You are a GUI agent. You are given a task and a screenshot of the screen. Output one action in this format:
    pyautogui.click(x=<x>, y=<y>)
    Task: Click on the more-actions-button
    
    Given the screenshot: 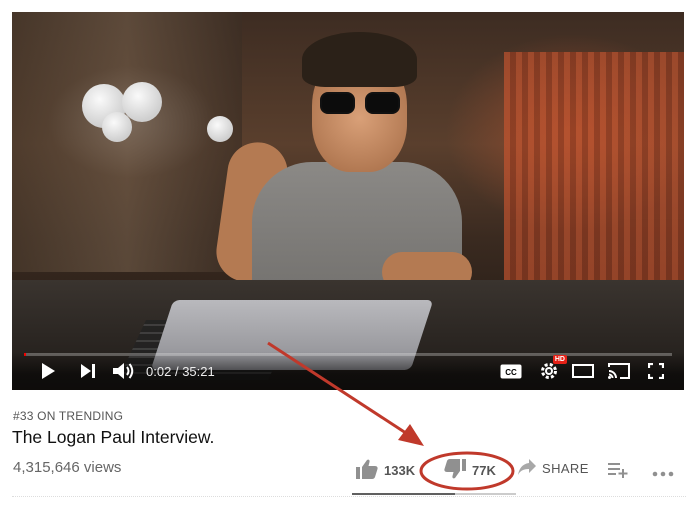 What is the action you would take?
    pyautogui.click(x=663, y=472)
    